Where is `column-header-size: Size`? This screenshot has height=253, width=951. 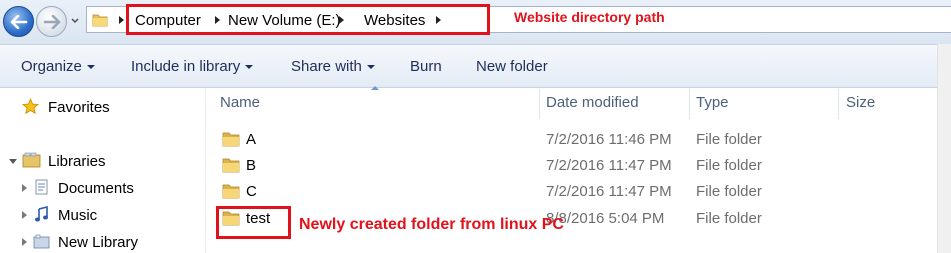
column-header-size: Size is located at coordinates (860, 102).